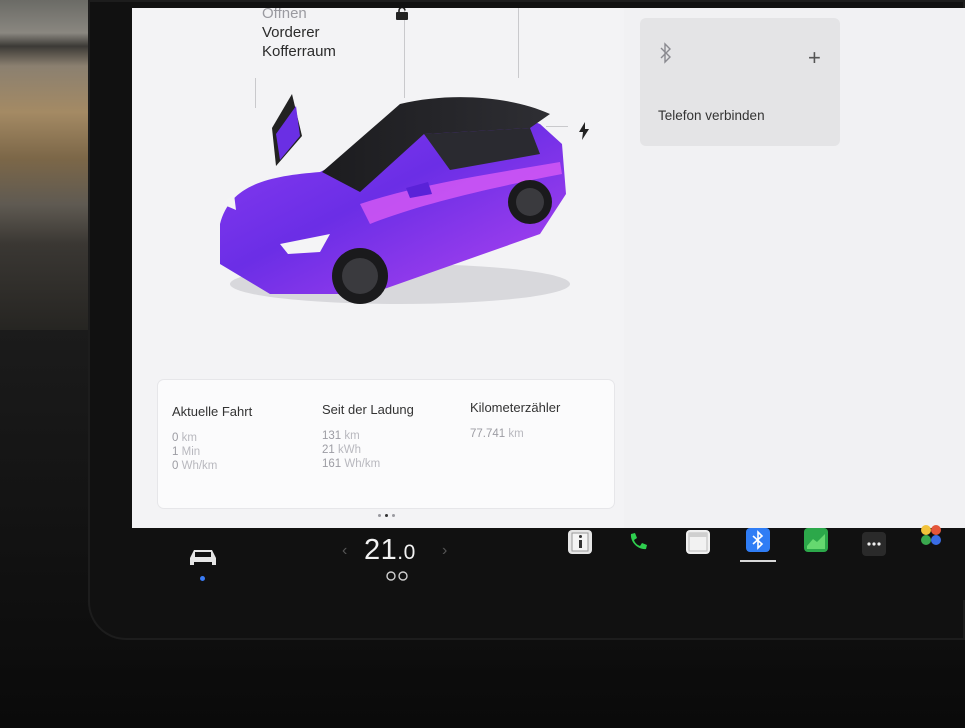  What do you see at coordinates (349, 450) in the screenshot?
I see `since-charge-energy-unit: kWh` at bounding box center [349, 450].